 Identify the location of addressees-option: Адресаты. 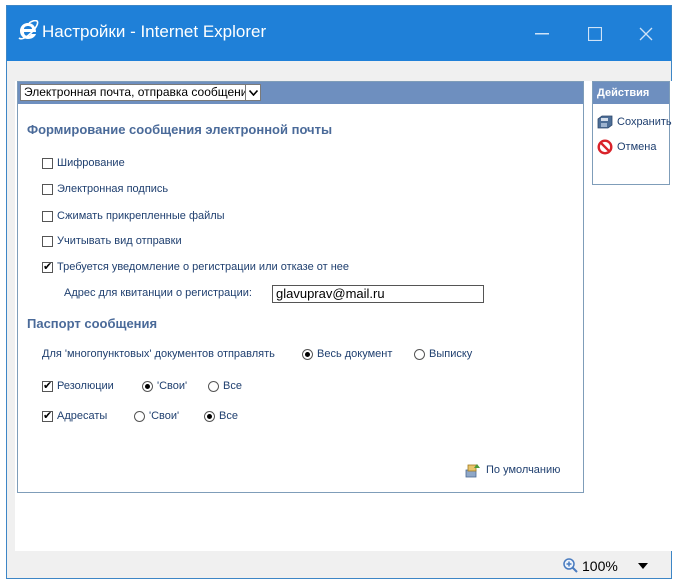
(75, 415).